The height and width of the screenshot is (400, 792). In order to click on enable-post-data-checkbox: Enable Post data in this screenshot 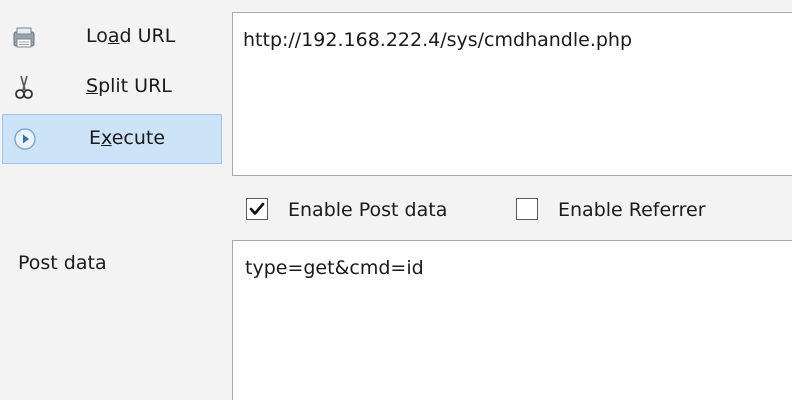, I will do `click(376, 211)`.